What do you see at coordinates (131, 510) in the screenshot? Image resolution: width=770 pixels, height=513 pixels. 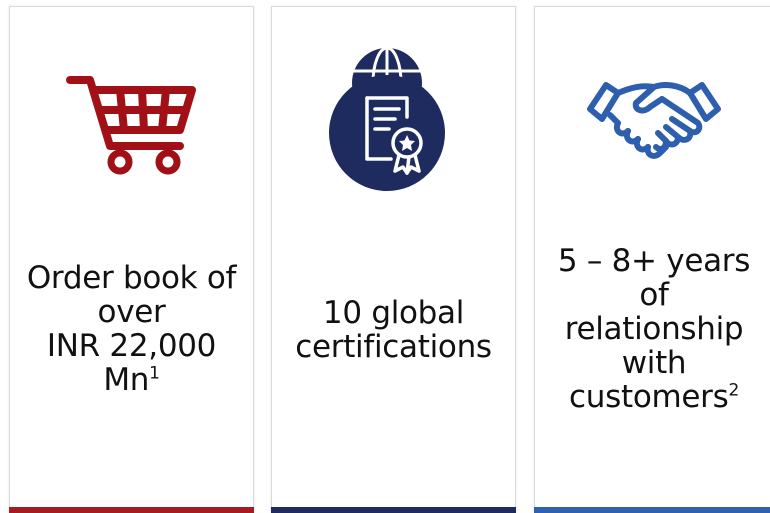 I see `card-accent-bar-red` at bounding box center [131, 510].